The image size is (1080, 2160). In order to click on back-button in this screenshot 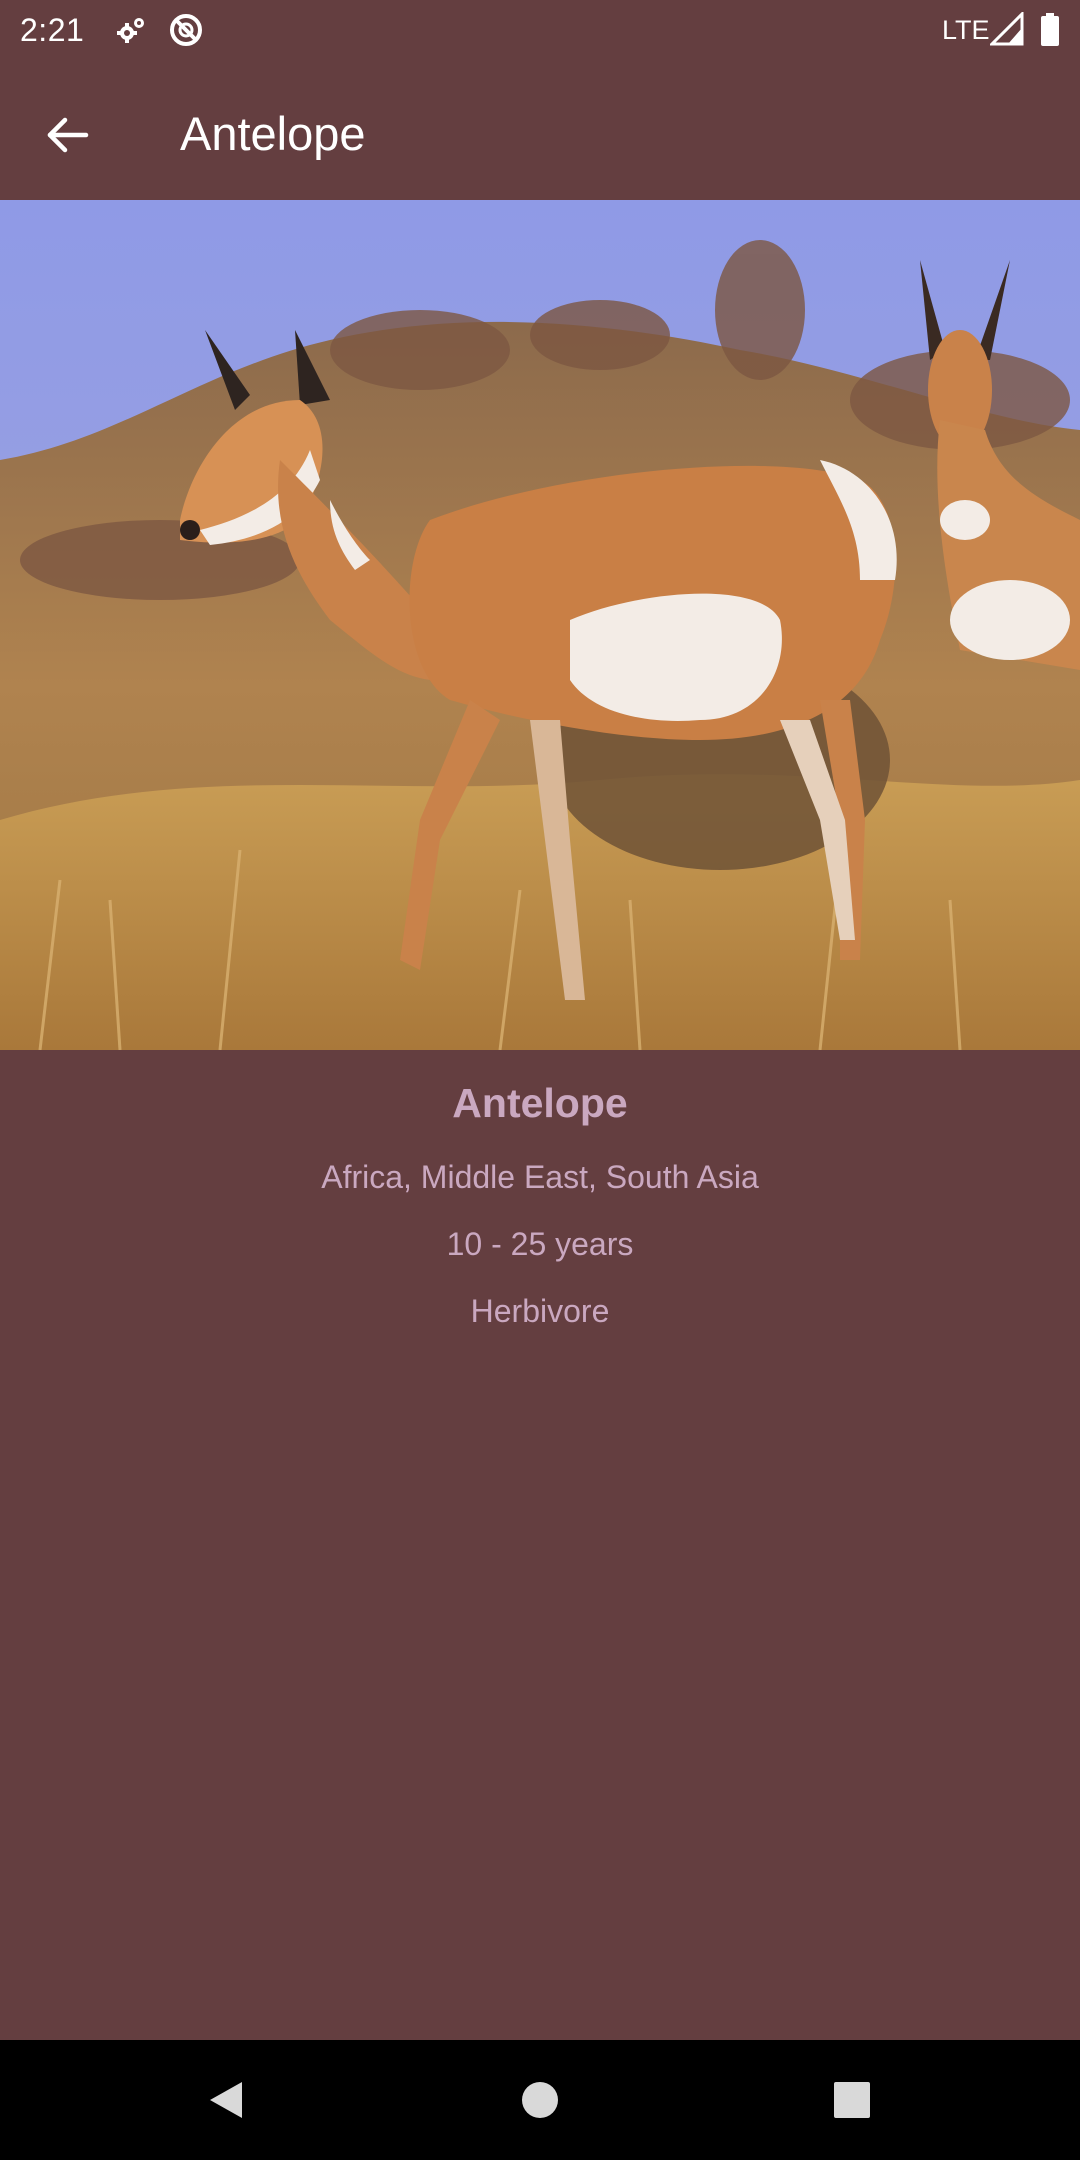, I will do `click(67, 135)`.